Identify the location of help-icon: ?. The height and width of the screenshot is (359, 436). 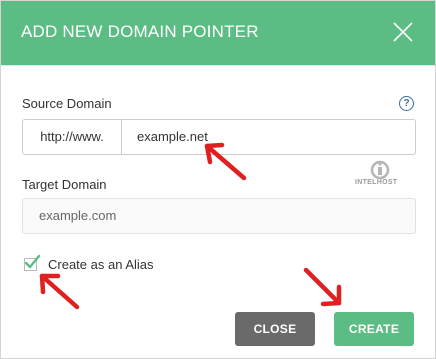
(406, 103).